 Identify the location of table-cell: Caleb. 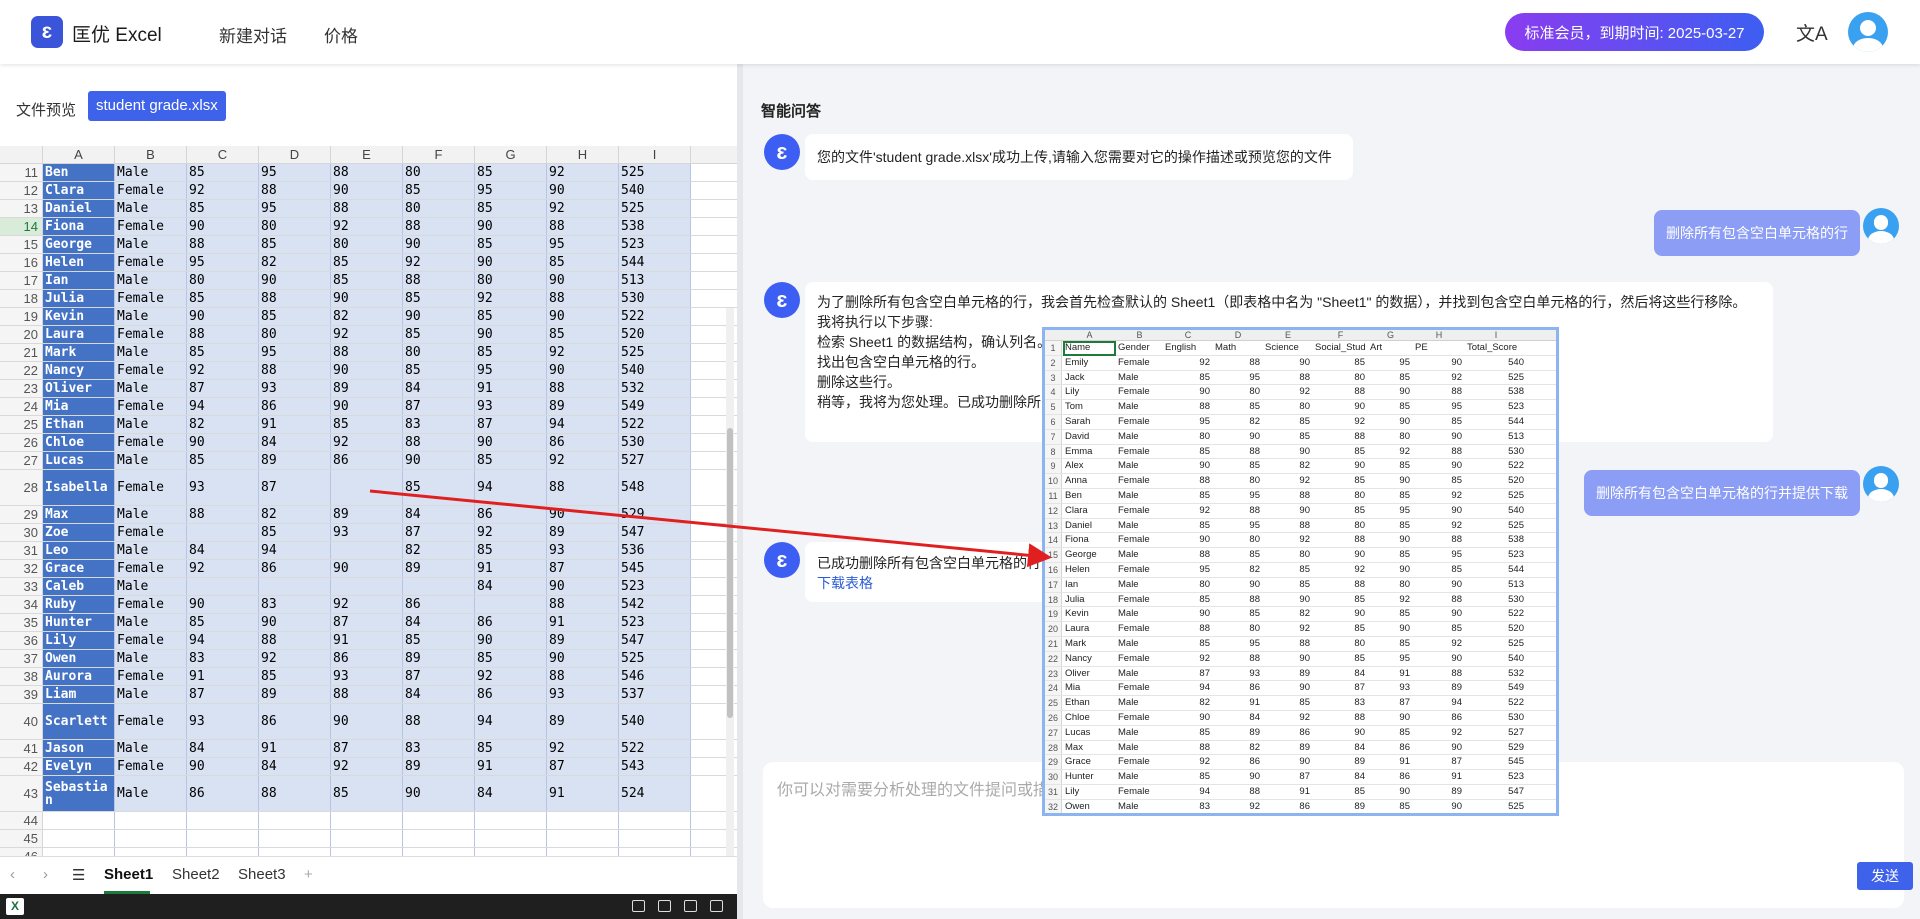
(79, 586).